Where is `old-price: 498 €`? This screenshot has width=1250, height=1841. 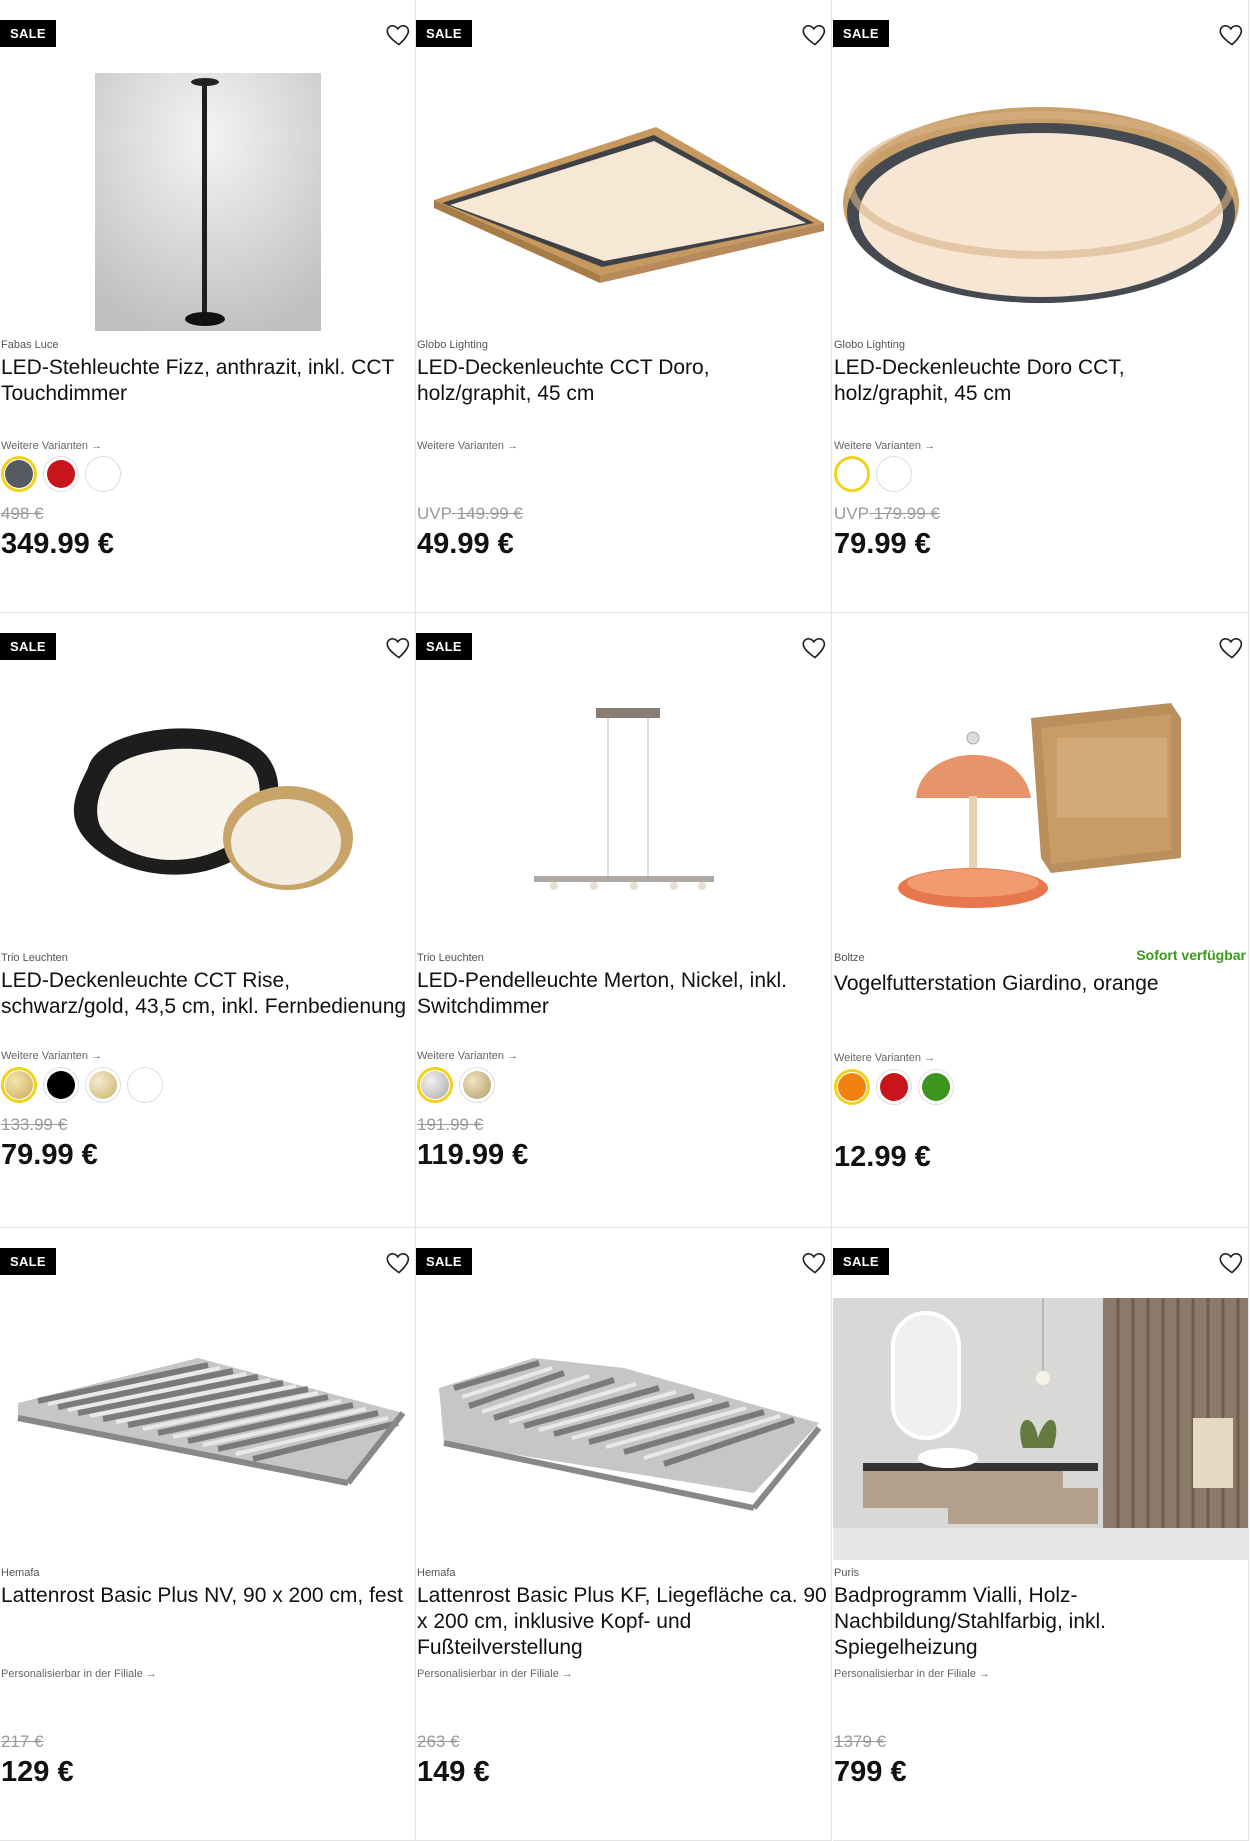
old-price: 498 € is located at coordinates (22, 513).